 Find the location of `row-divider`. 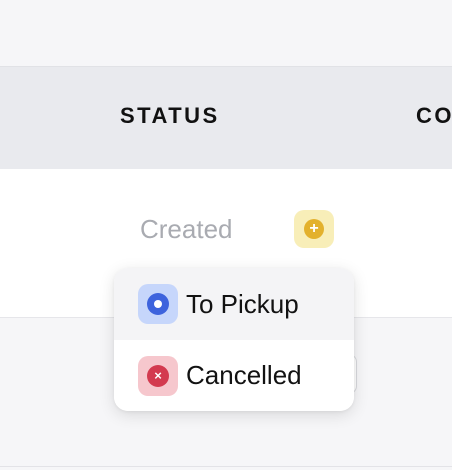

row-divider is located at coordinates (226, 466).